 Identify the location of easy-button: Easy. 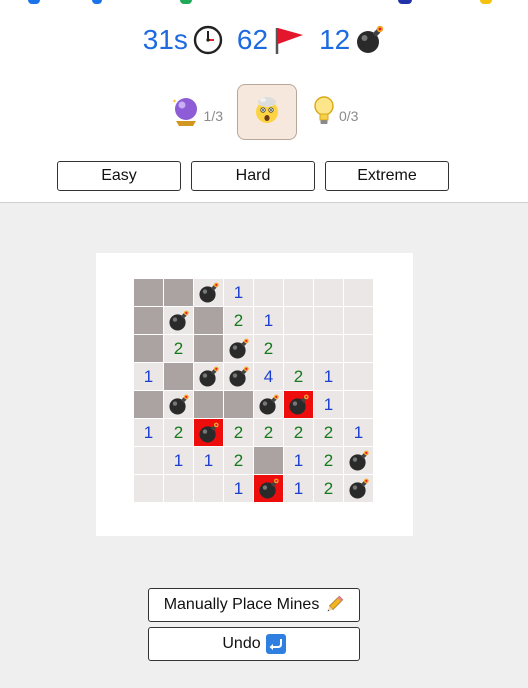
(119, 176).